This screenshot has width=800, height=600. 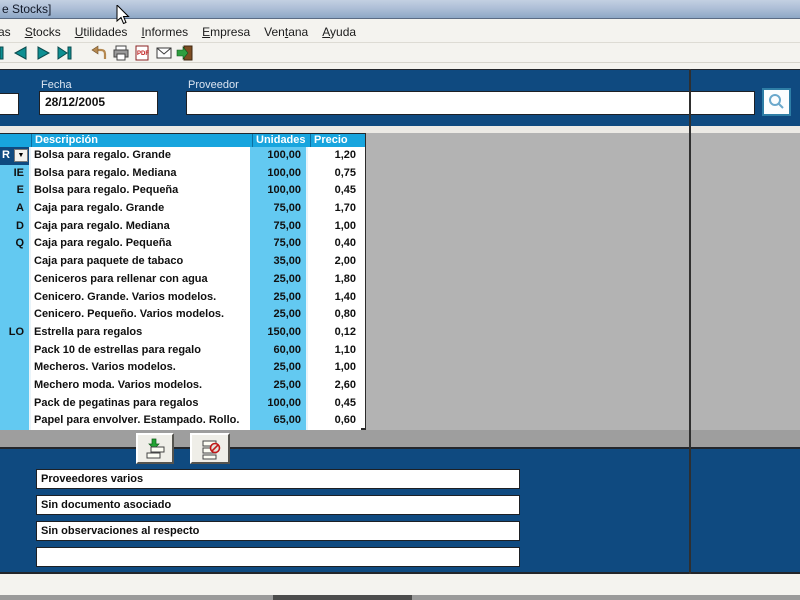 I want to click on row-desc-cell: Papel para envolver. Estampado. Rollo., so click(x=140, y=421).